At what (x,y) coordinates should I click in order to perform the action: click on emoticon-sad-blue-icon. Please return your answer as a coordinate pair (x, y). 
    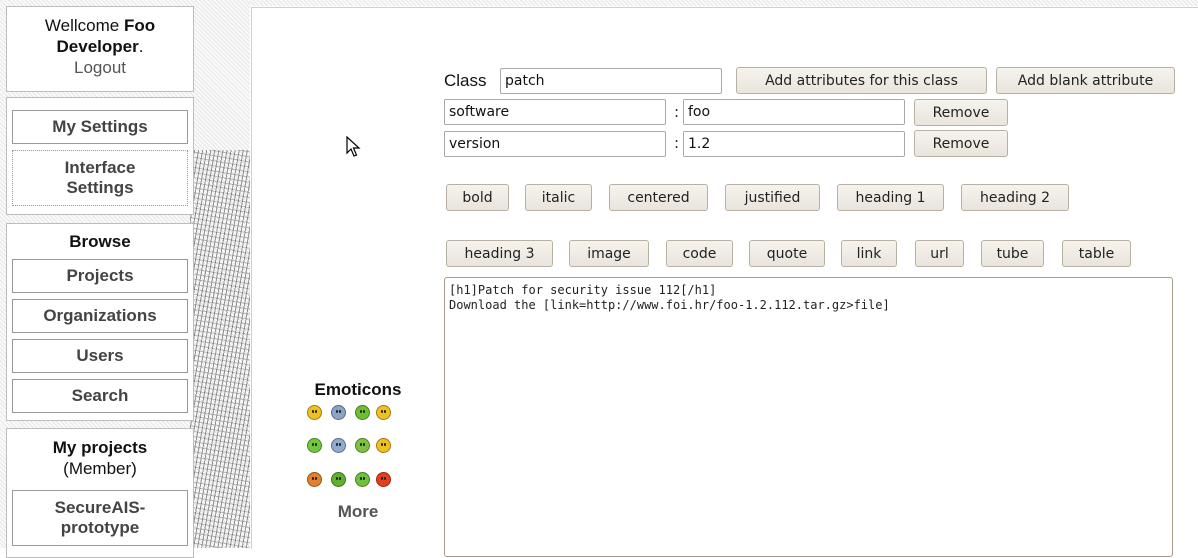
    Looking at the image, I should click on (338, 412).